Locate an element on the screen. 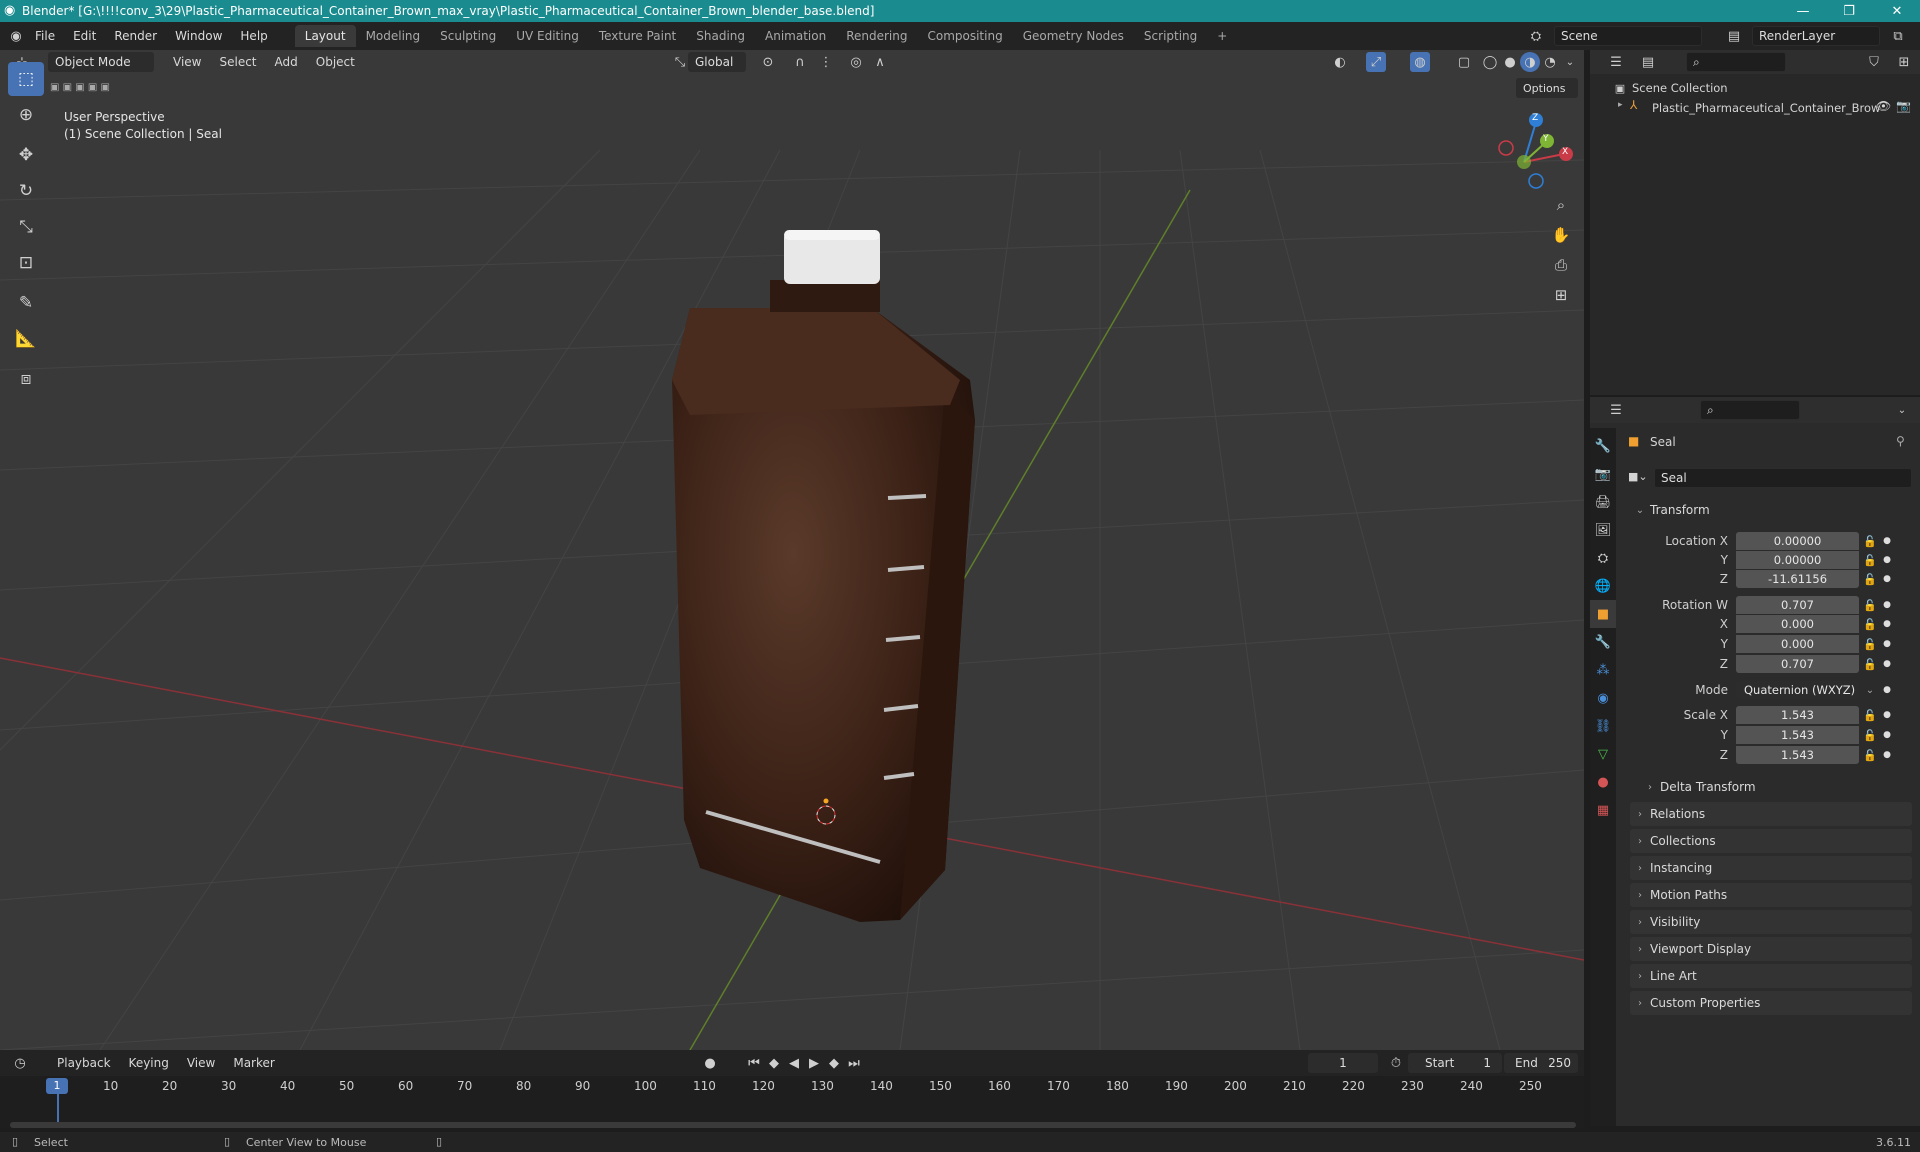 The width and height of the screenshot is (1920, 1152). tab-texture-paint: Texture Paint is located at coordinates (637, 36).